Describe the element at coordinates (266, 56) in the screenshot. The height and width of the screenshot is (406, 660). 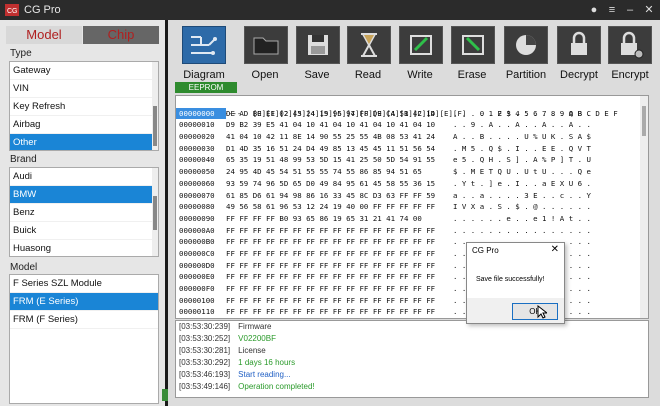
I see `open-button: Open` at that location.